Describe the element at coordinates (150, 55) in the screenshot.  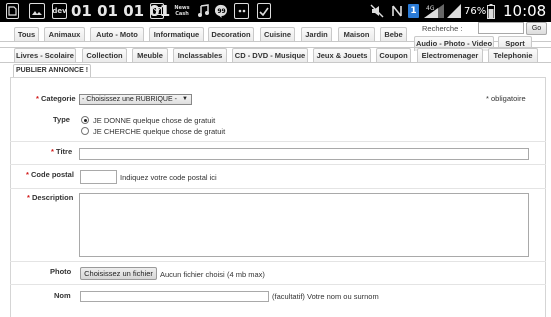
I see `tab-meuble: Meuble` at that location.